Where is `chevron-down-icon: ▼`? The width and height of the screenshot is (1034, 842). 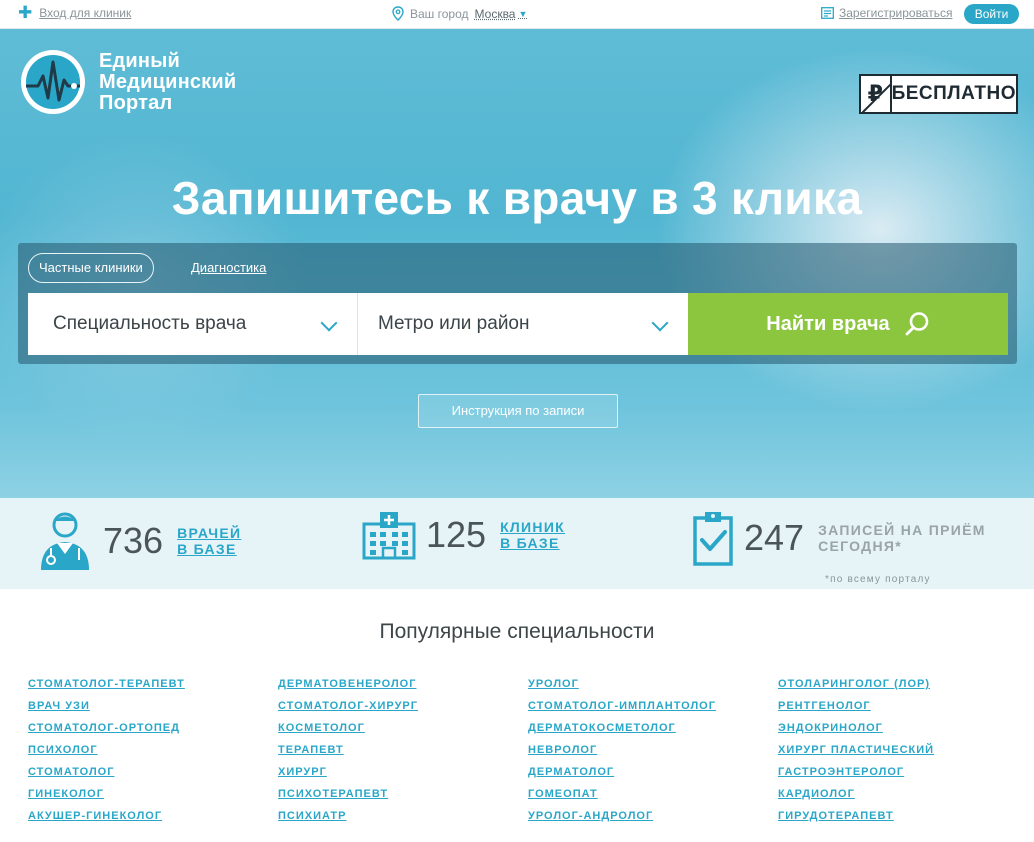
chevron-down-icon: ▼ is located at coordinates (522, 14).